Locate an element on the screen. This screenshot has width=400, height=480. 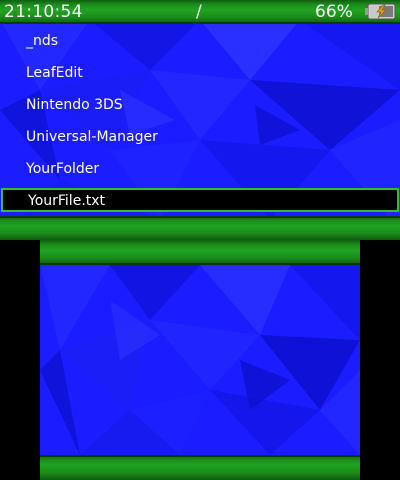
current-path: / is located at coordinates (199, 12).